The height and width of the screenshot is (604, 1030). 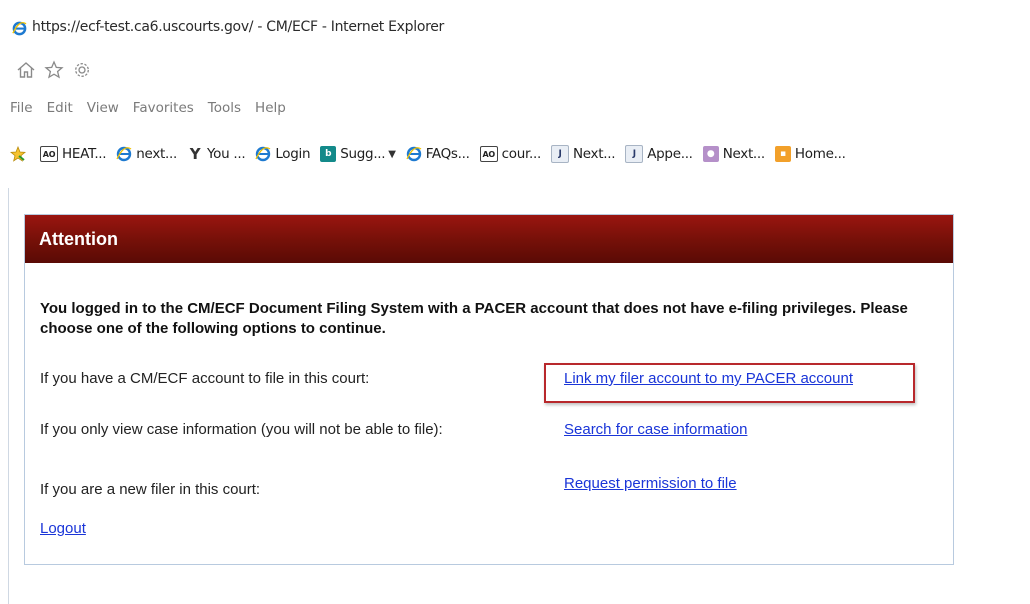 I want to click on request-permission-link: Request permission to file, so click(x=650, y=483).